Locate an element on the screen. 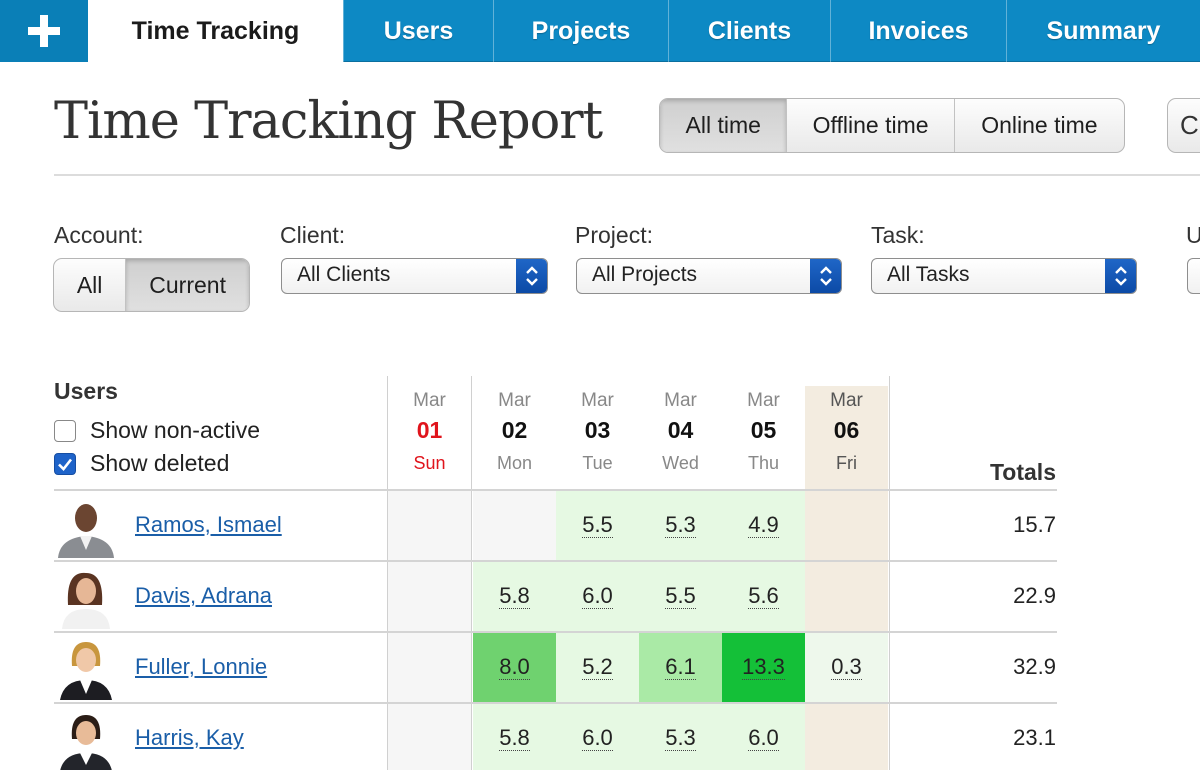 The image size is (1200, 770). totals-heading: Totals is located at coordinates (1022, 472).